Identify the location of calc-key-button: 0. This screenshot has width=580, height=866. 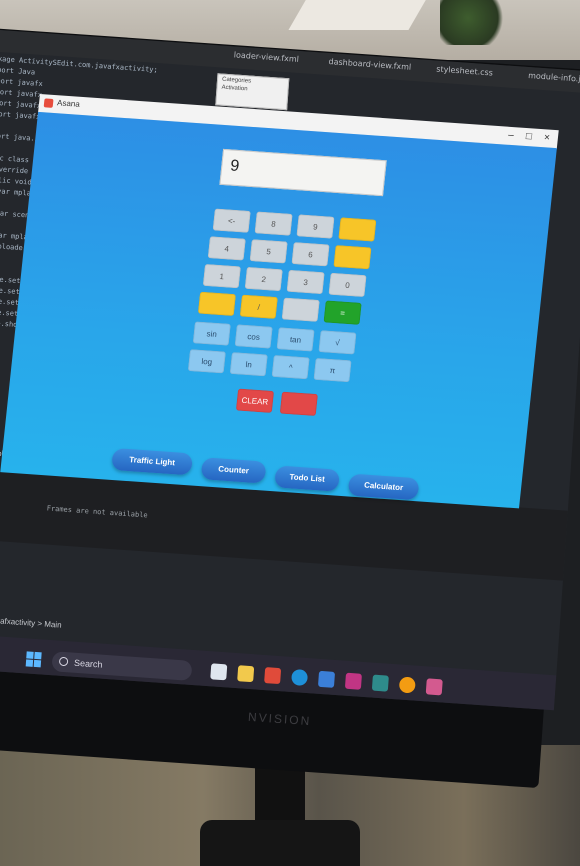
(347, 285).